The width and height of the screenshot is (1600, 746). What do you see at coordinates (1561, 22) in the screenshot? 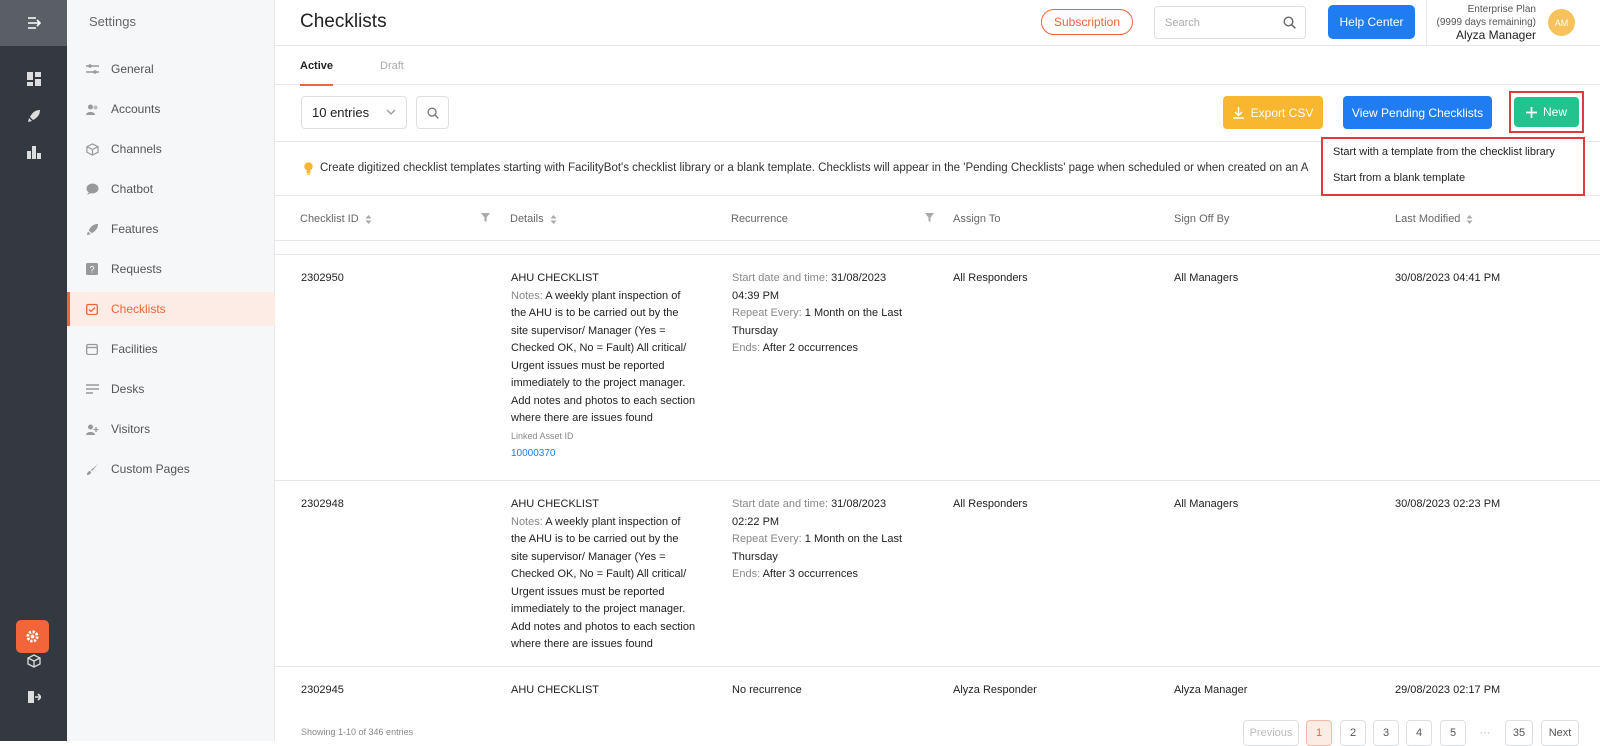
I see `avatar: AM` at bounding box center [1561, 22].